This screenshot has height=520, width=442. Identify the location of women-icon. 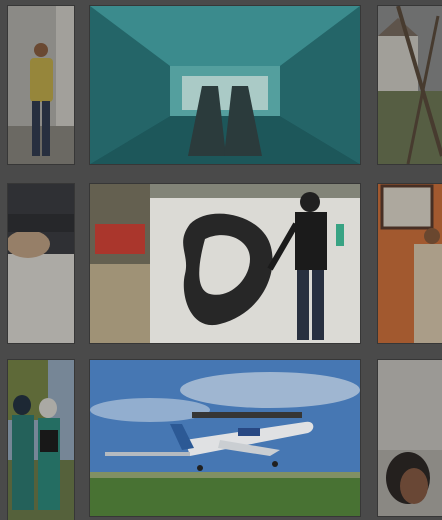
(41, 440).